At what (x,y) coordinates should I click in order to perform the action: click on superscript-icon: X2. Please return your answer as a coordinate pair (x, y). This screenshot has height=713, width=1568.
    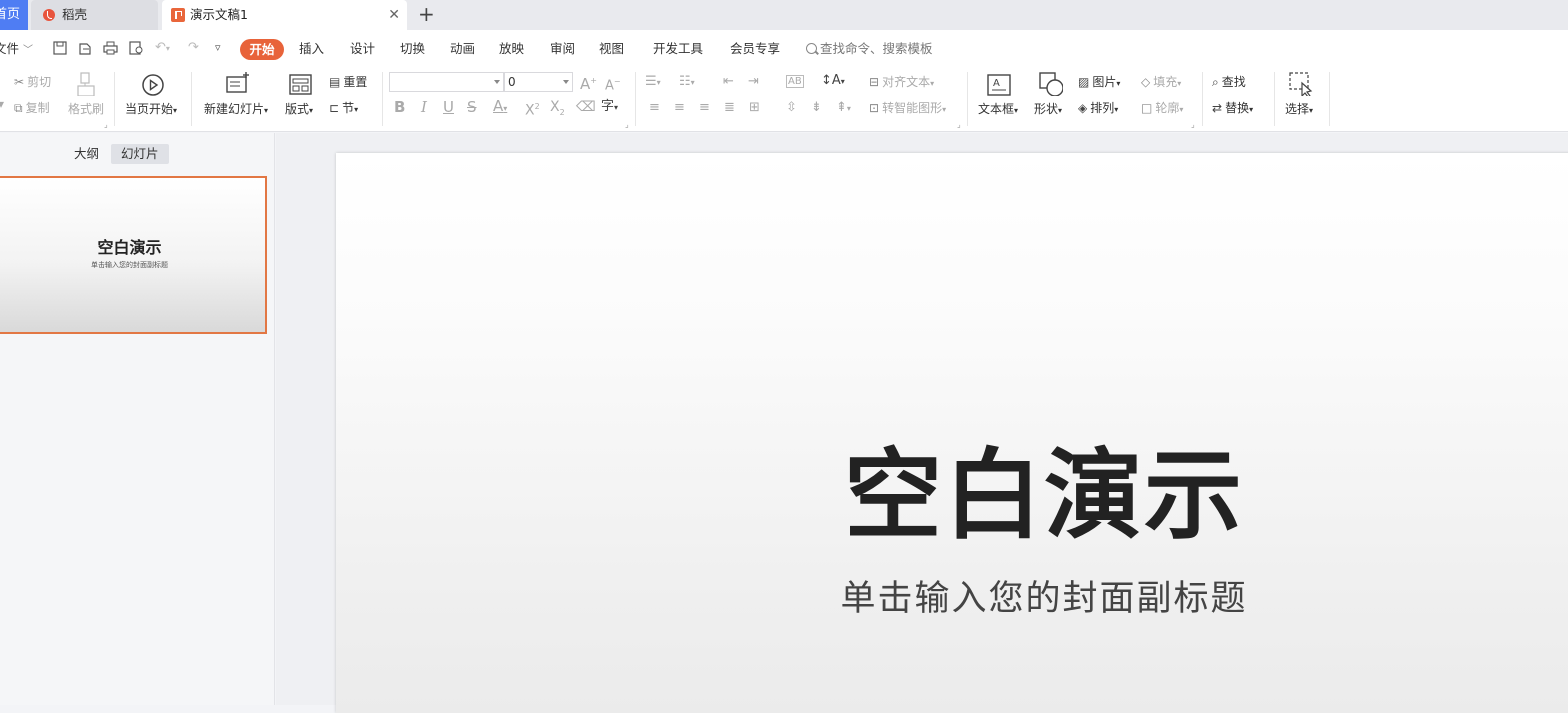
    Looking at the image, I should click on (532, 109).